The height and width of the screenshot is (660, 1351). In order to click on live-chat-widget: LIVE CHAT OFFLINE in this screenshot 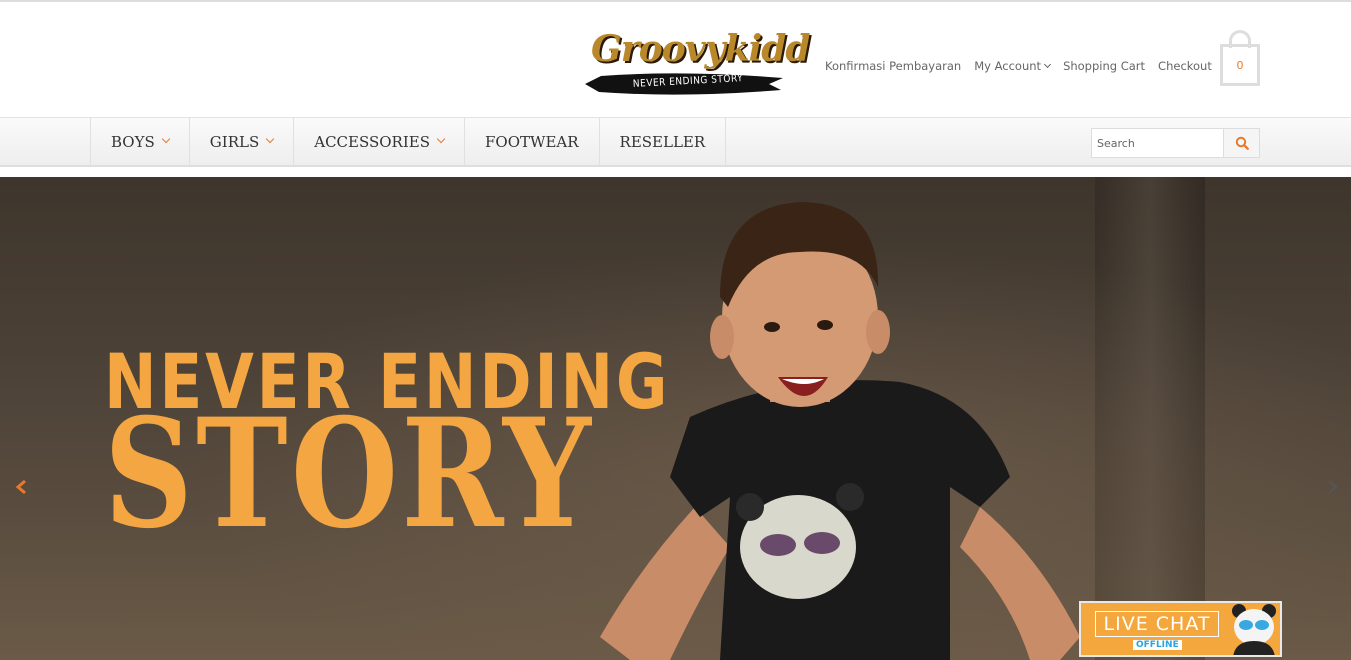, I will do `click(1180, 629)`.